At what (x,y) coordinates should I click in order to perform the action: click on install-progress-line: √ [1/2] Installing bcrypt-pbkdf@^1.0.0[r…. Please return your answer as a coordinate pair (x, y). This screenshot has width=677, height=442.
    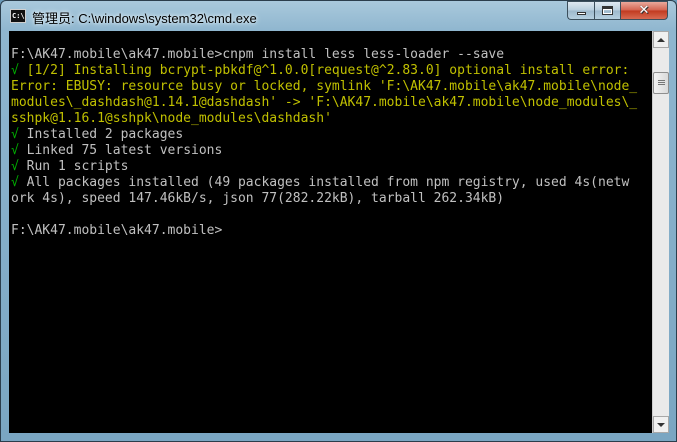
    Looking at the image, I should click on (320, 71).